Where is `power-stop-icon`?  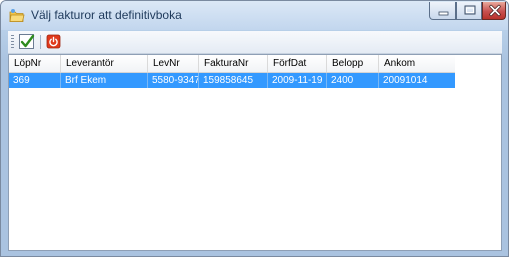
power-stop-icon is located at coordinates (53, 41).